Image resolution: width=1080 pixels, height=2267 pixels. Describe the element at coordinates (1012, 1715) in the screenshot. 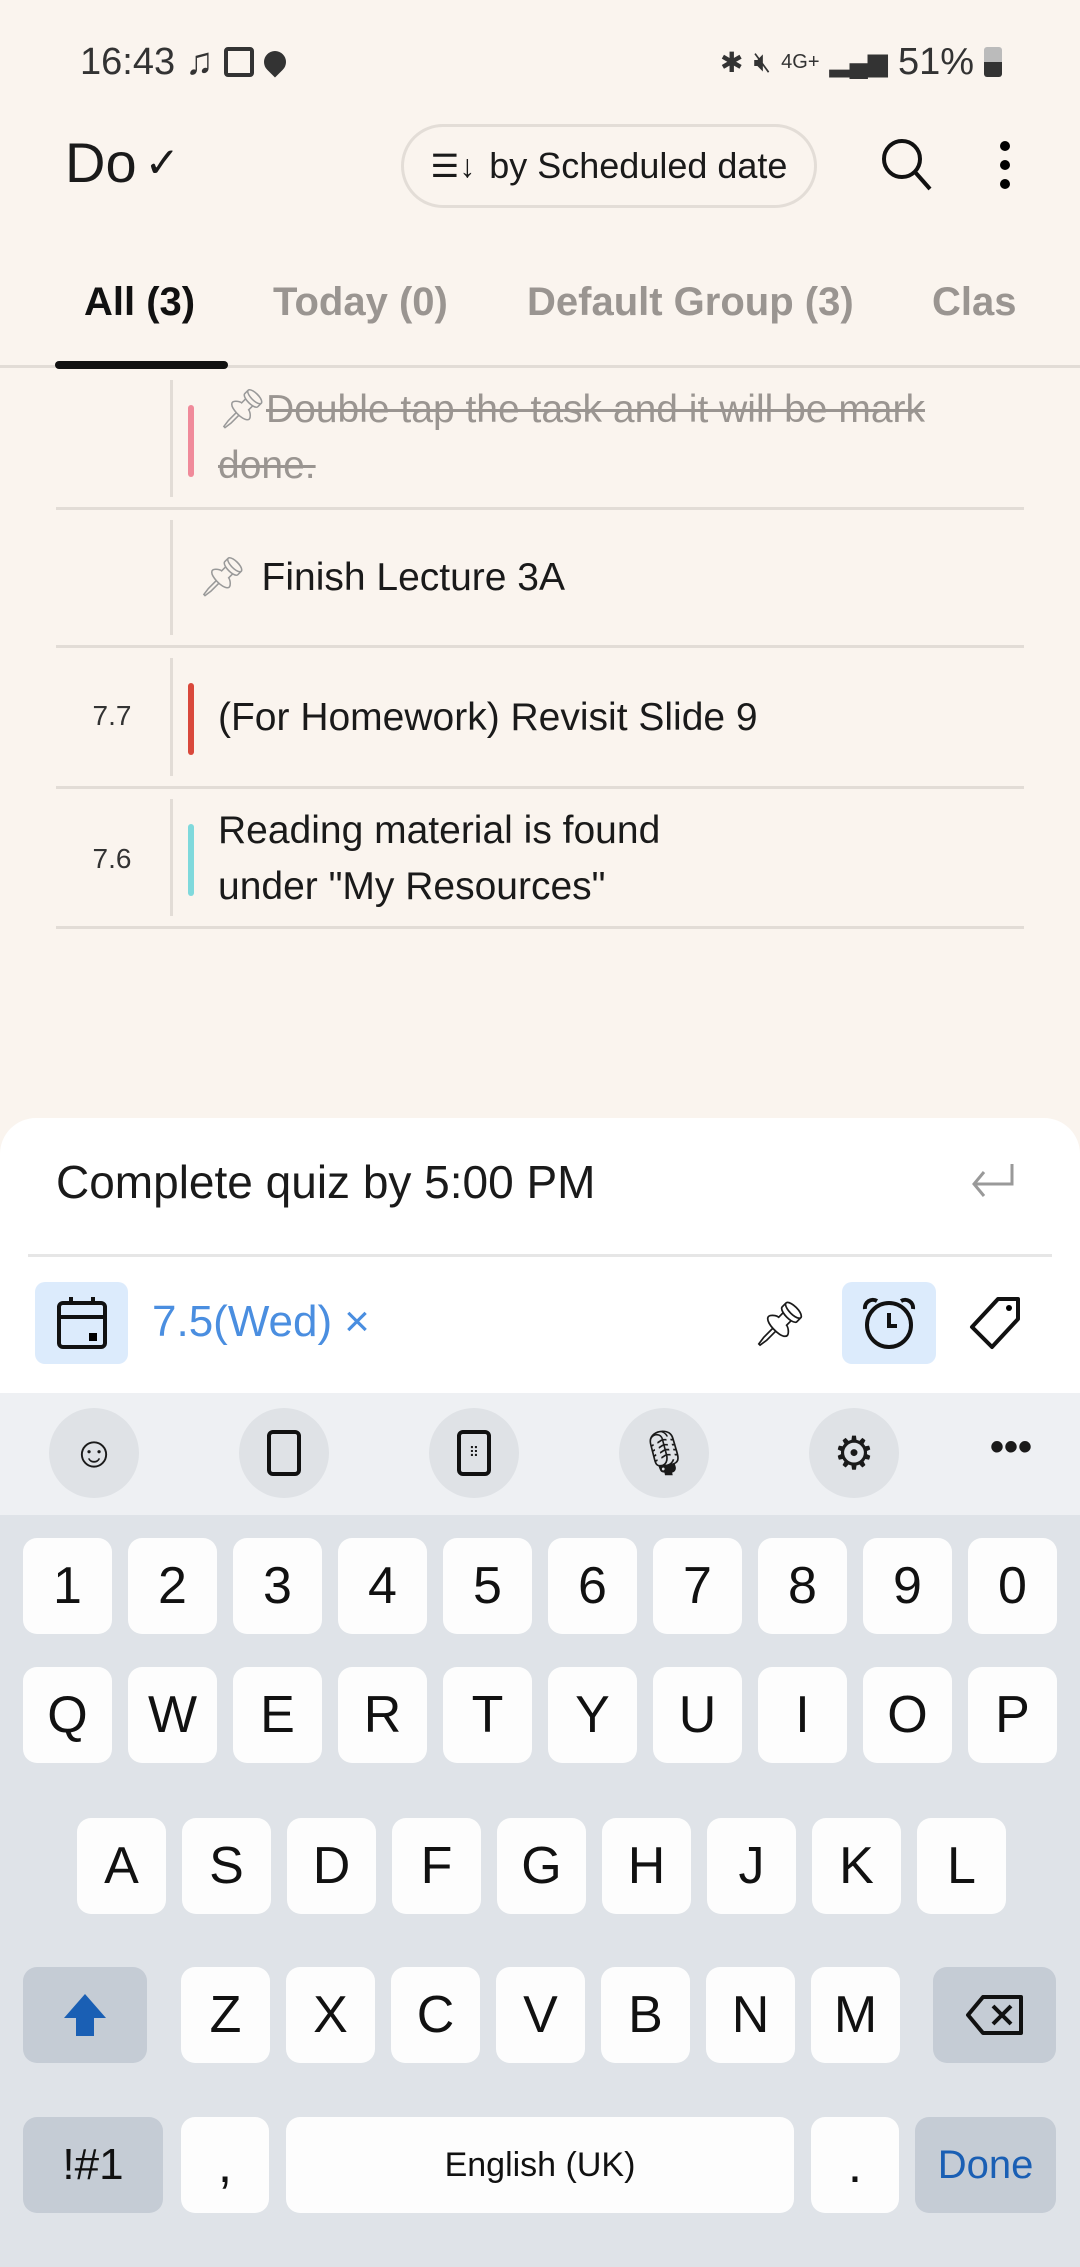

I see `key-p: P` at that location.